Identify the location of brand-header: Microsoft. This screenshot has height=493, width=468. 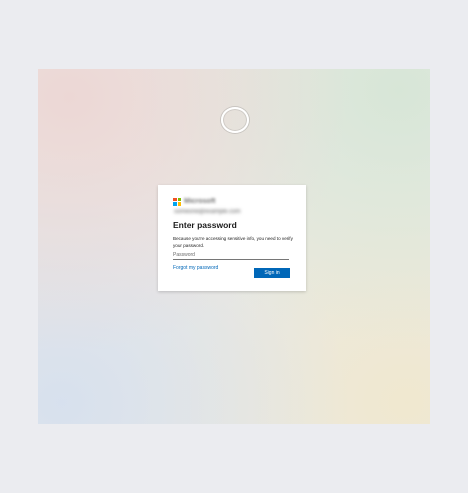
(194, 201).